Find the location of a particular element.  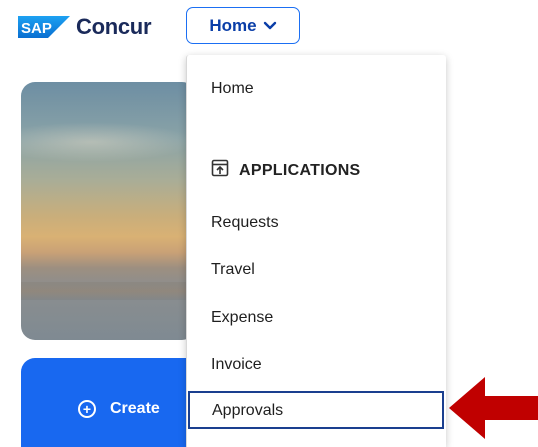

create-button: + Create is located at coordinates (119, 409).